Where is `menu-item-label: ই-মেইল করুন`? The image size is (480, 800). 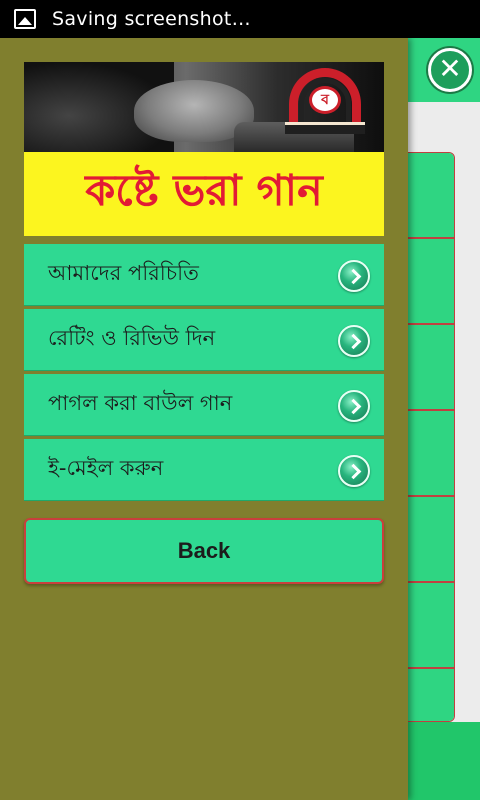 menu-item-label: ই-মেইল করুন is located at coordinates (106, 468).